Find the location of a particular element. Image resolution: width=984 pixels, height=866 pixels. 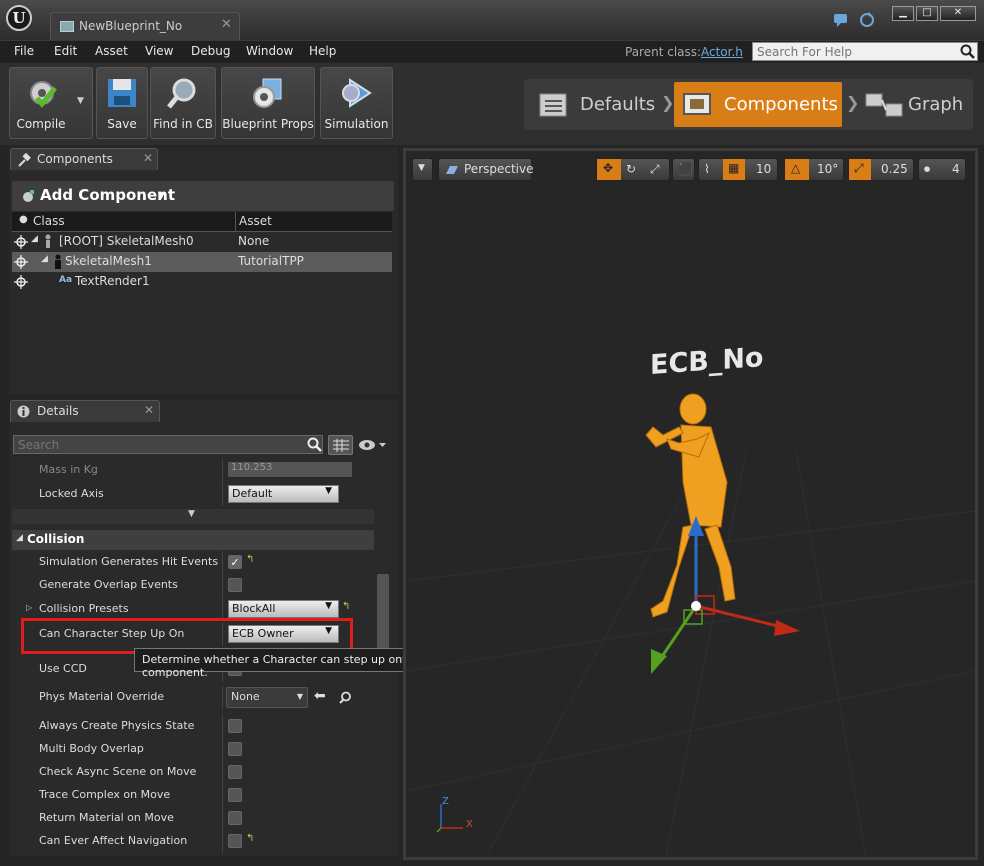

menu-view: View is located at coordinates (159, 51).